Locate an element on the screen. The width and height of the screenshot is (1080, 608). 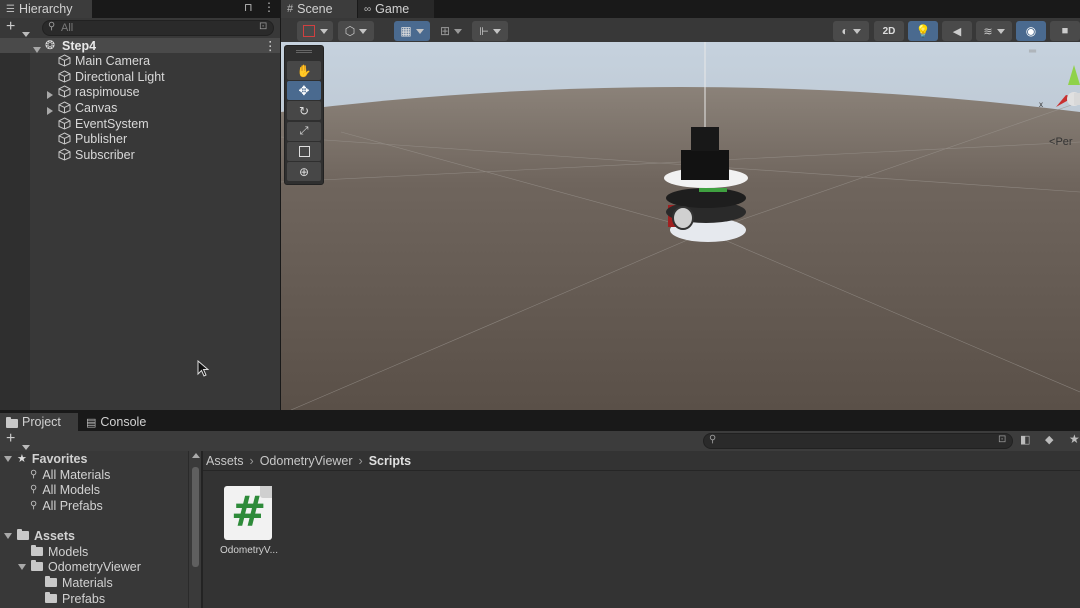
tab-scene: # Scene is located at coordinates (319, 9).